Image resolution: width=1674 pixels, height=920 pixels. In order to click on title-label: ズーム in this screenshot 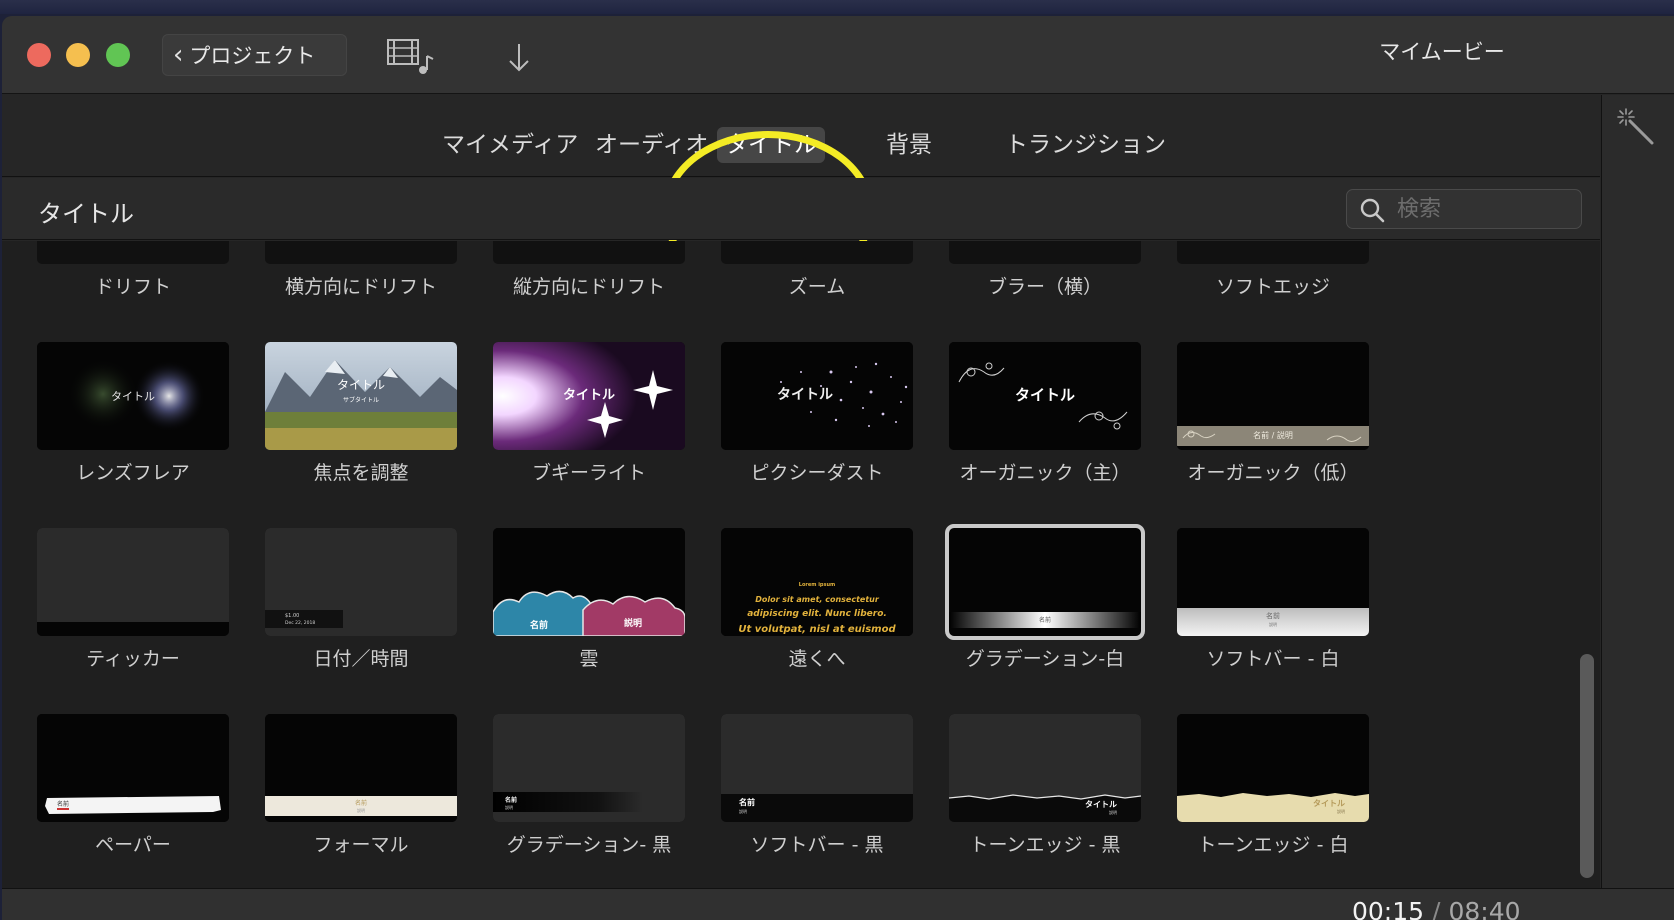, I will do `click(817, 287)`.